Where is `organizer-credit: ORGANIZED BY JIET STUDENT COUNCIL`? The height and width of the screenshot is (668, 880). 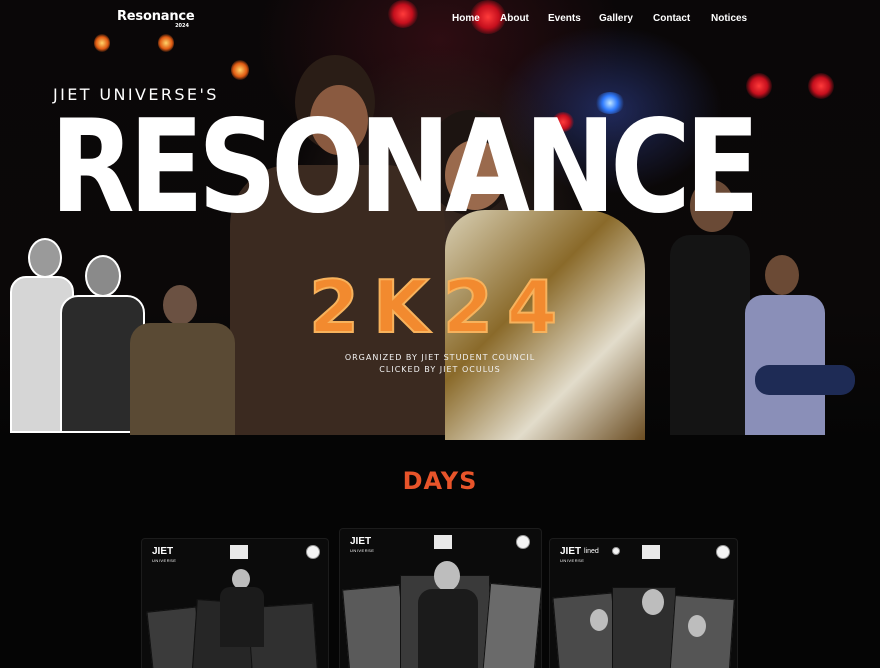 organizer-credit: ORGANIZED BY JIET STUDENT COUNCIL is located at coordinates (440, 357).